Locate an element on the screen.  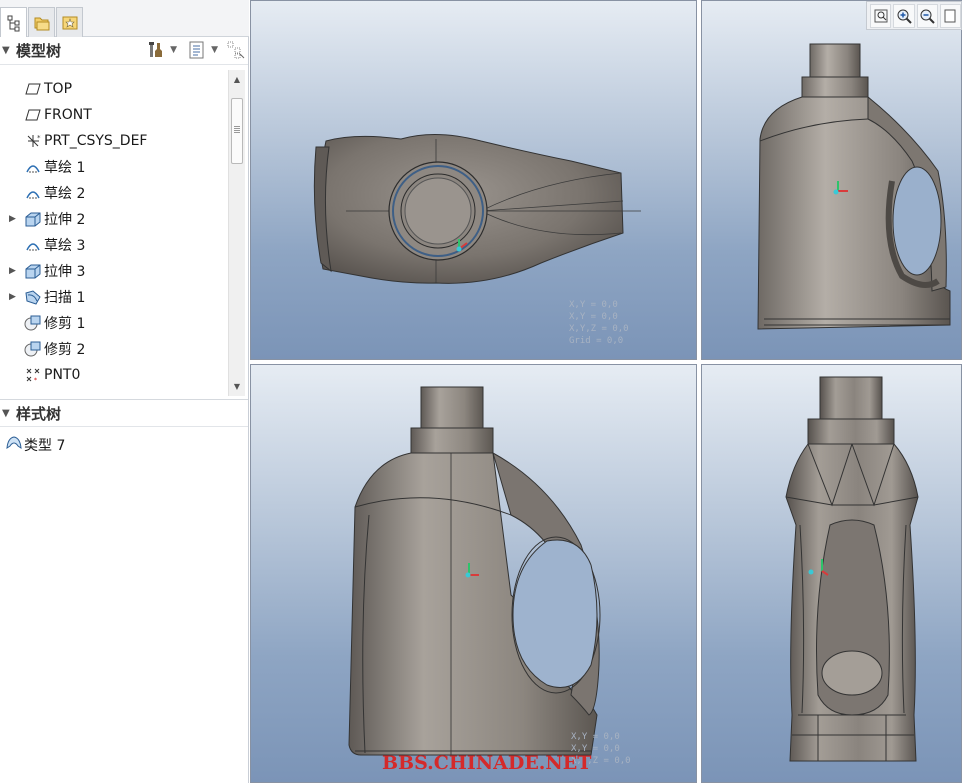
tab-favorites is located at coordinates (69, 22).